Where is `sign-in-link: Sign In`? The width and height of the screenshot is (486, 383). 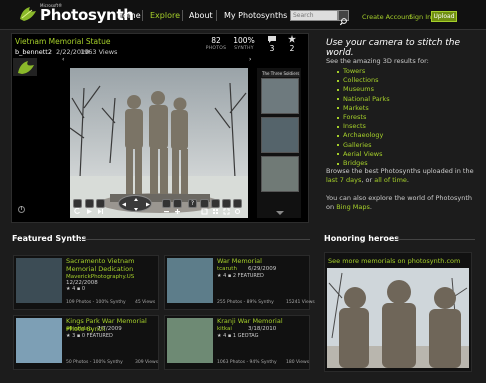 sign-in-link: Sign In is located at coordinates (420, 17).